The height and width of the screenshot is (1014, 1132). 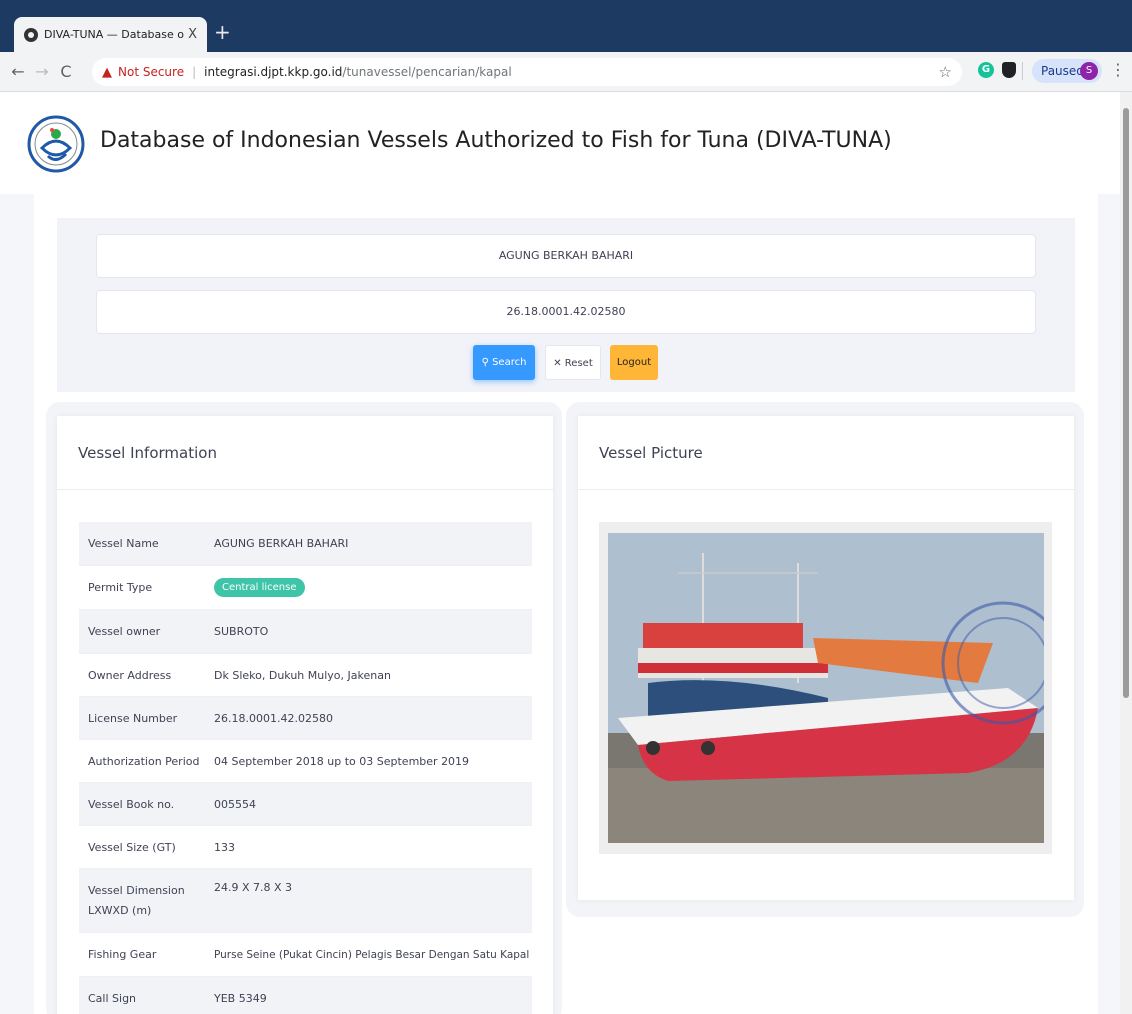 What do you see at coordinates (305, 804) in the screenshot?
I see `table-row: Vessel Book no. 005554` at bounding box center [305, 804].